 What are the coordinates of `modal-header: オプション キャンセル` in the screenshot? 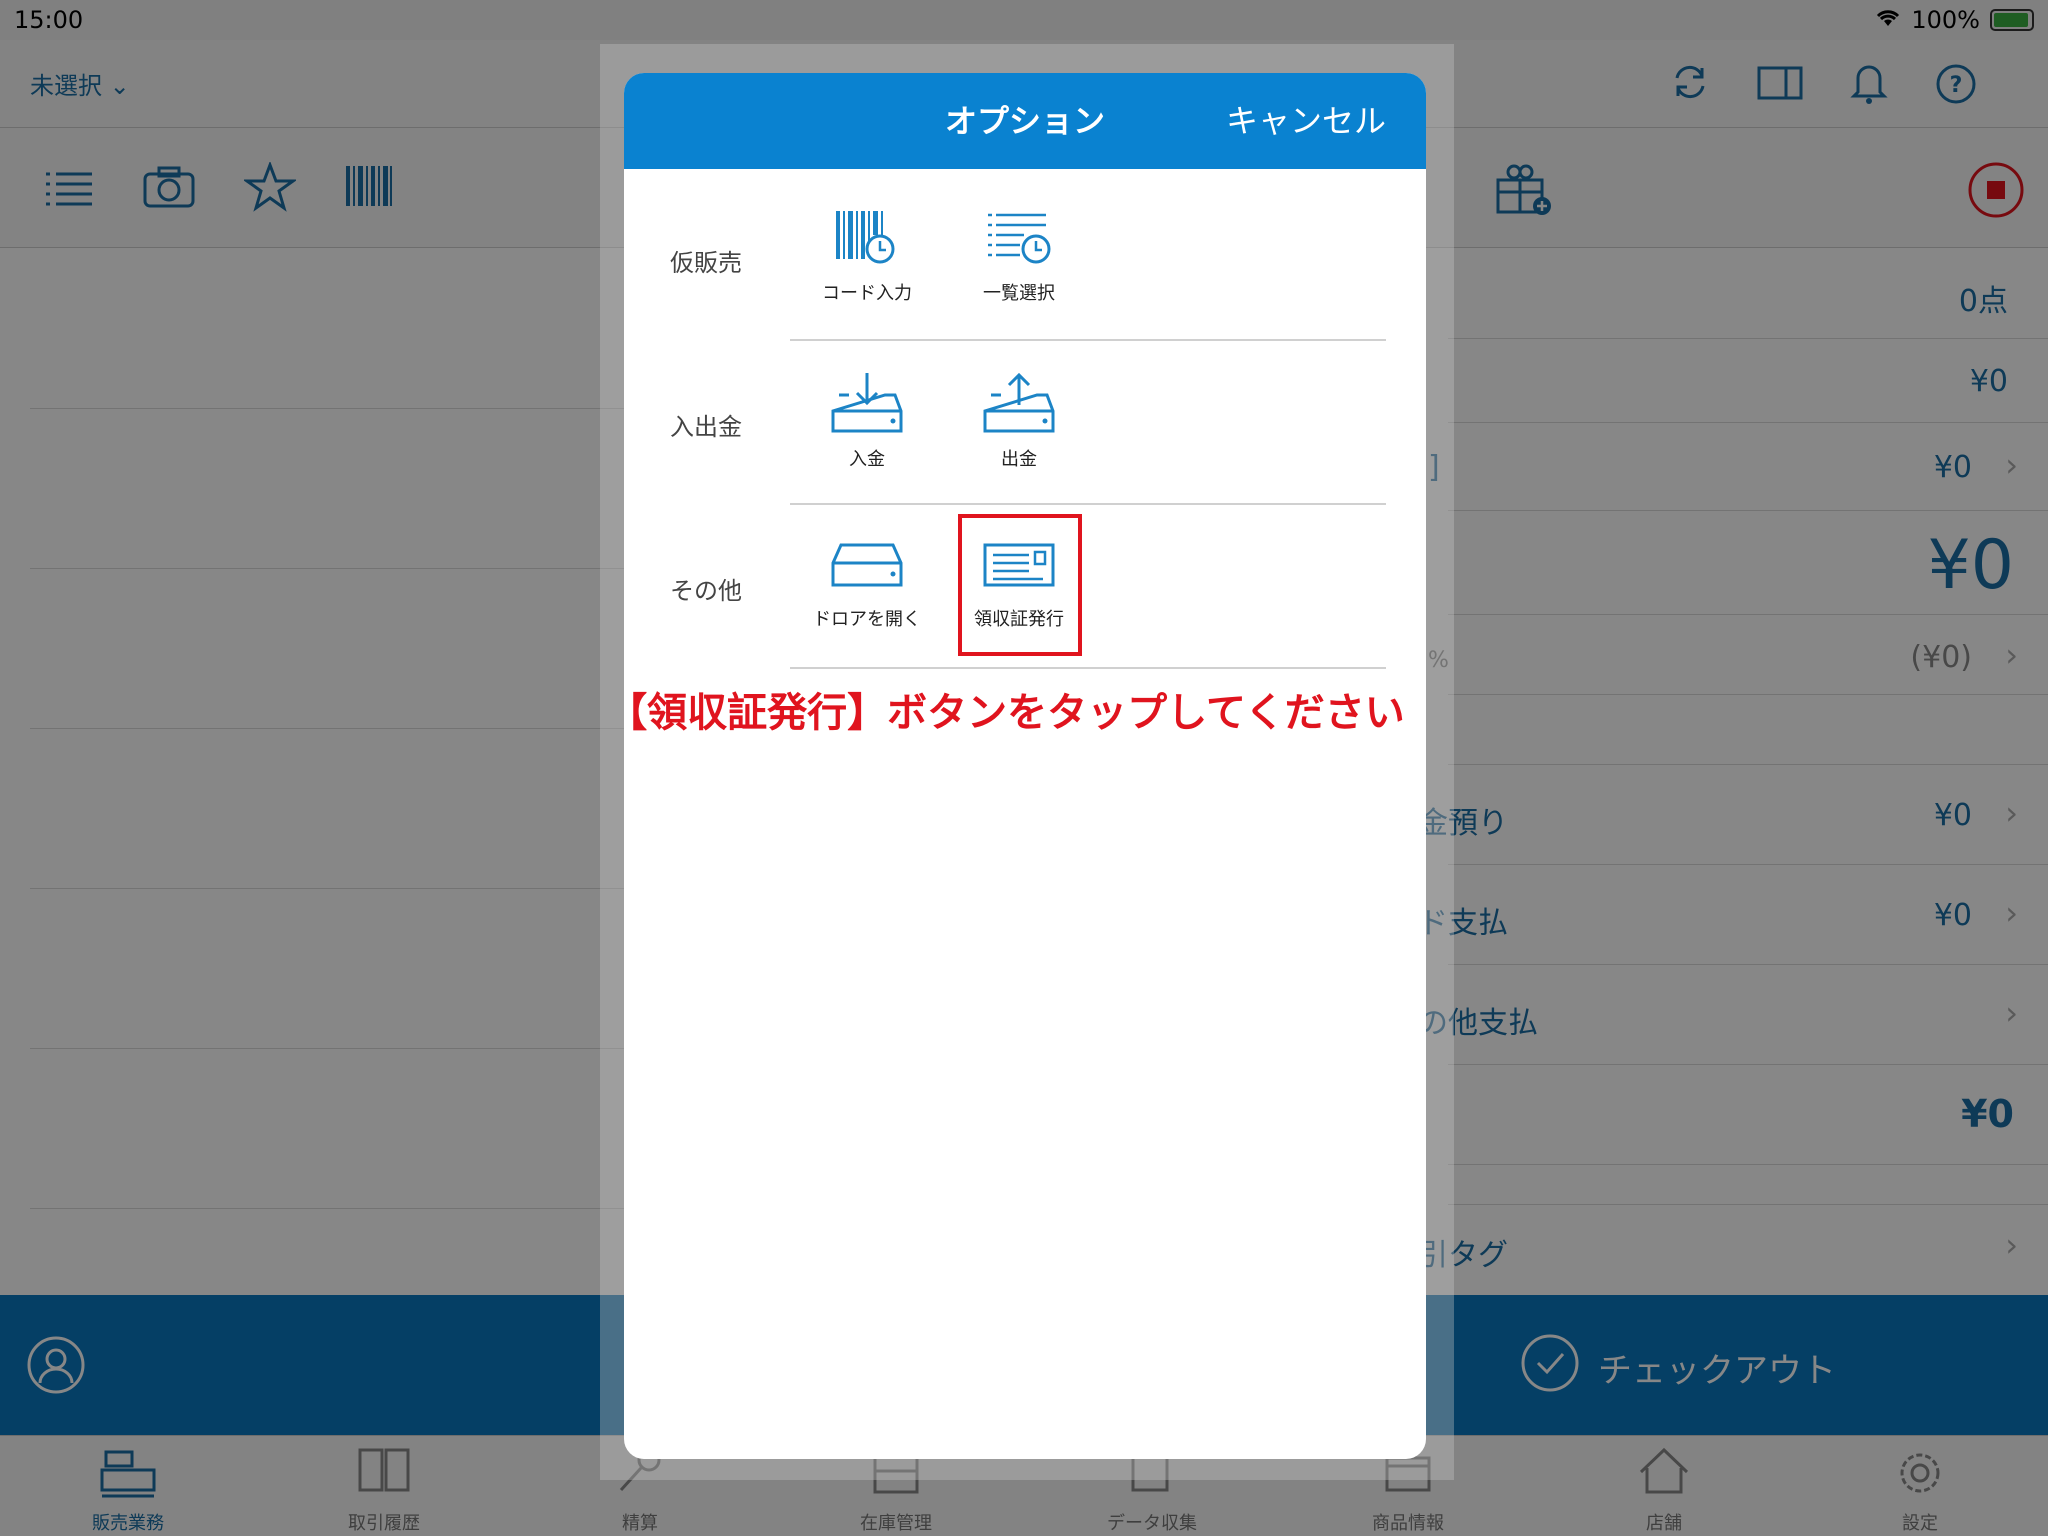 It's located at (1025, 121).